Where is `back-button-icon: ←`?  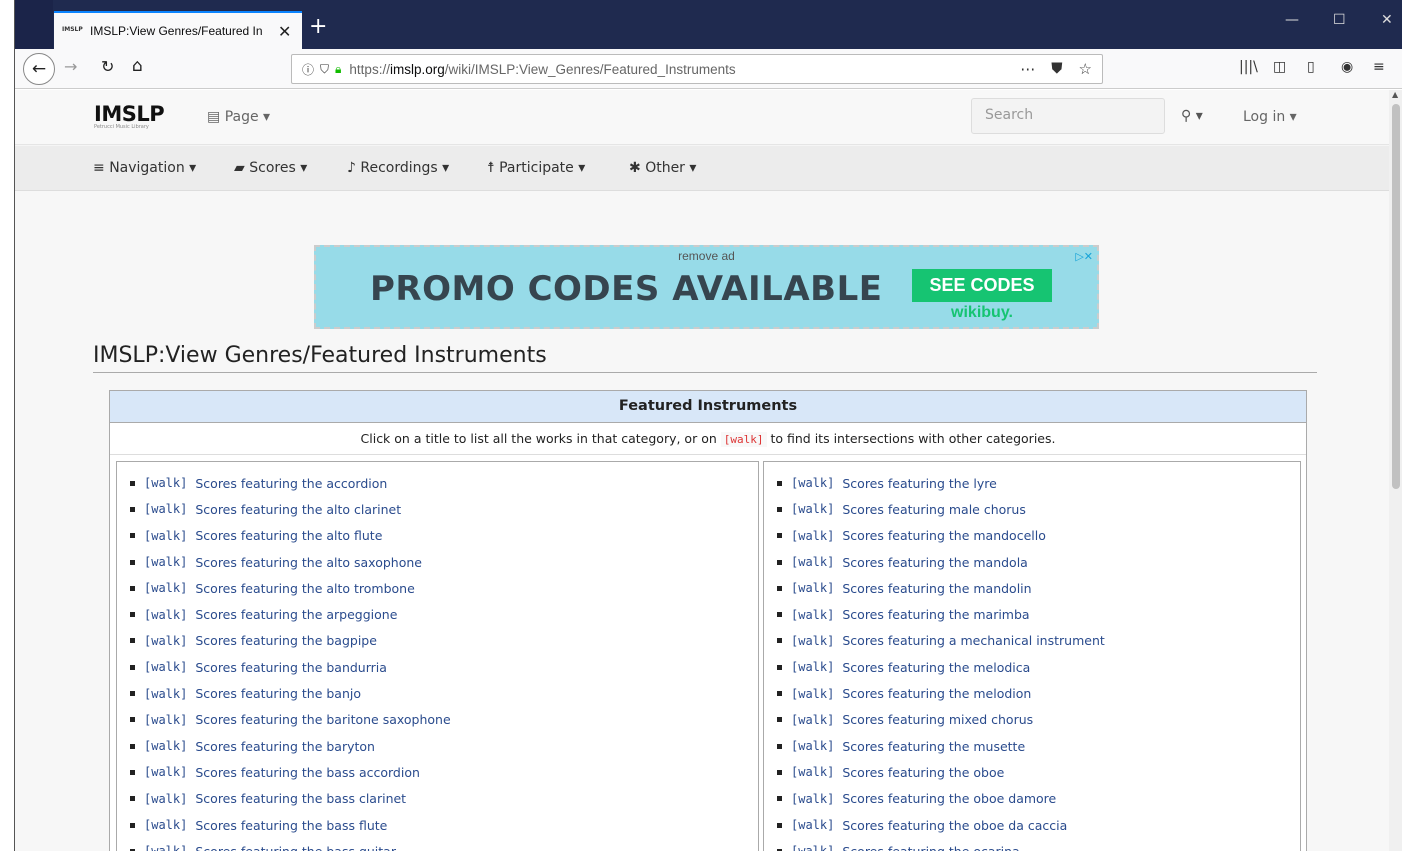
back-button-icon: ← is located at coordinates (39, 69).